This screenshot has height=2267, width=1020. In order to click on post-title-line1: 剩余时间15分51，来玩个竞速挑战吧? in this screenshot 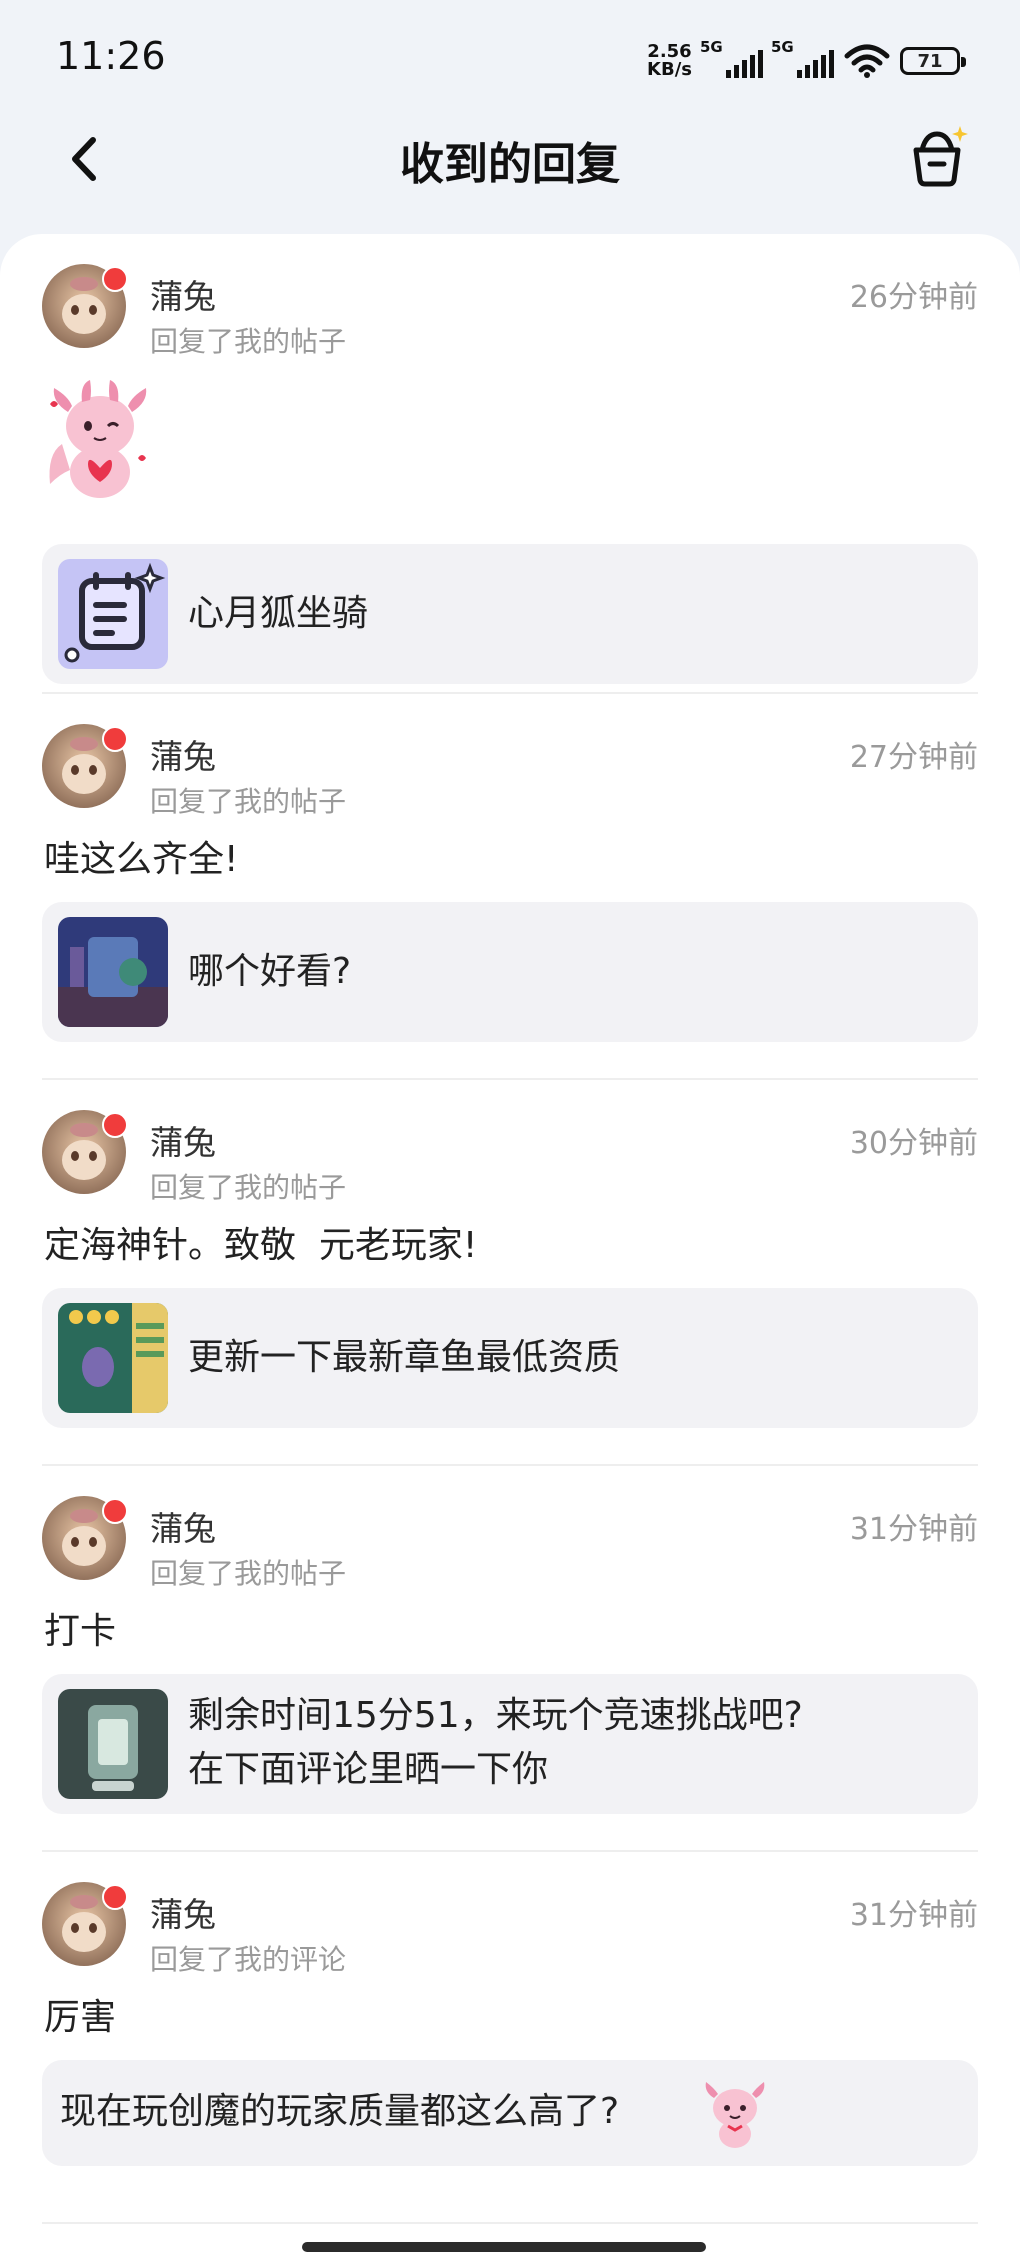, I will do `click(495, 1715)`.